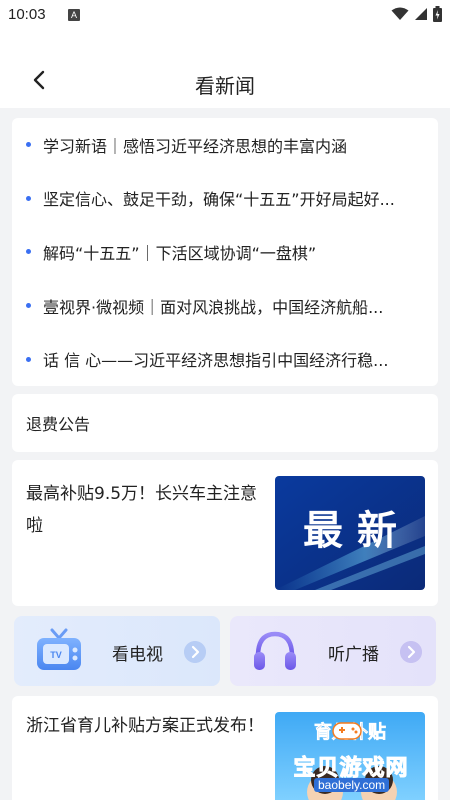  I want to click on news-title: 解码“十五五”｜下活区域协调“一盘棋”, so click(180, 253).